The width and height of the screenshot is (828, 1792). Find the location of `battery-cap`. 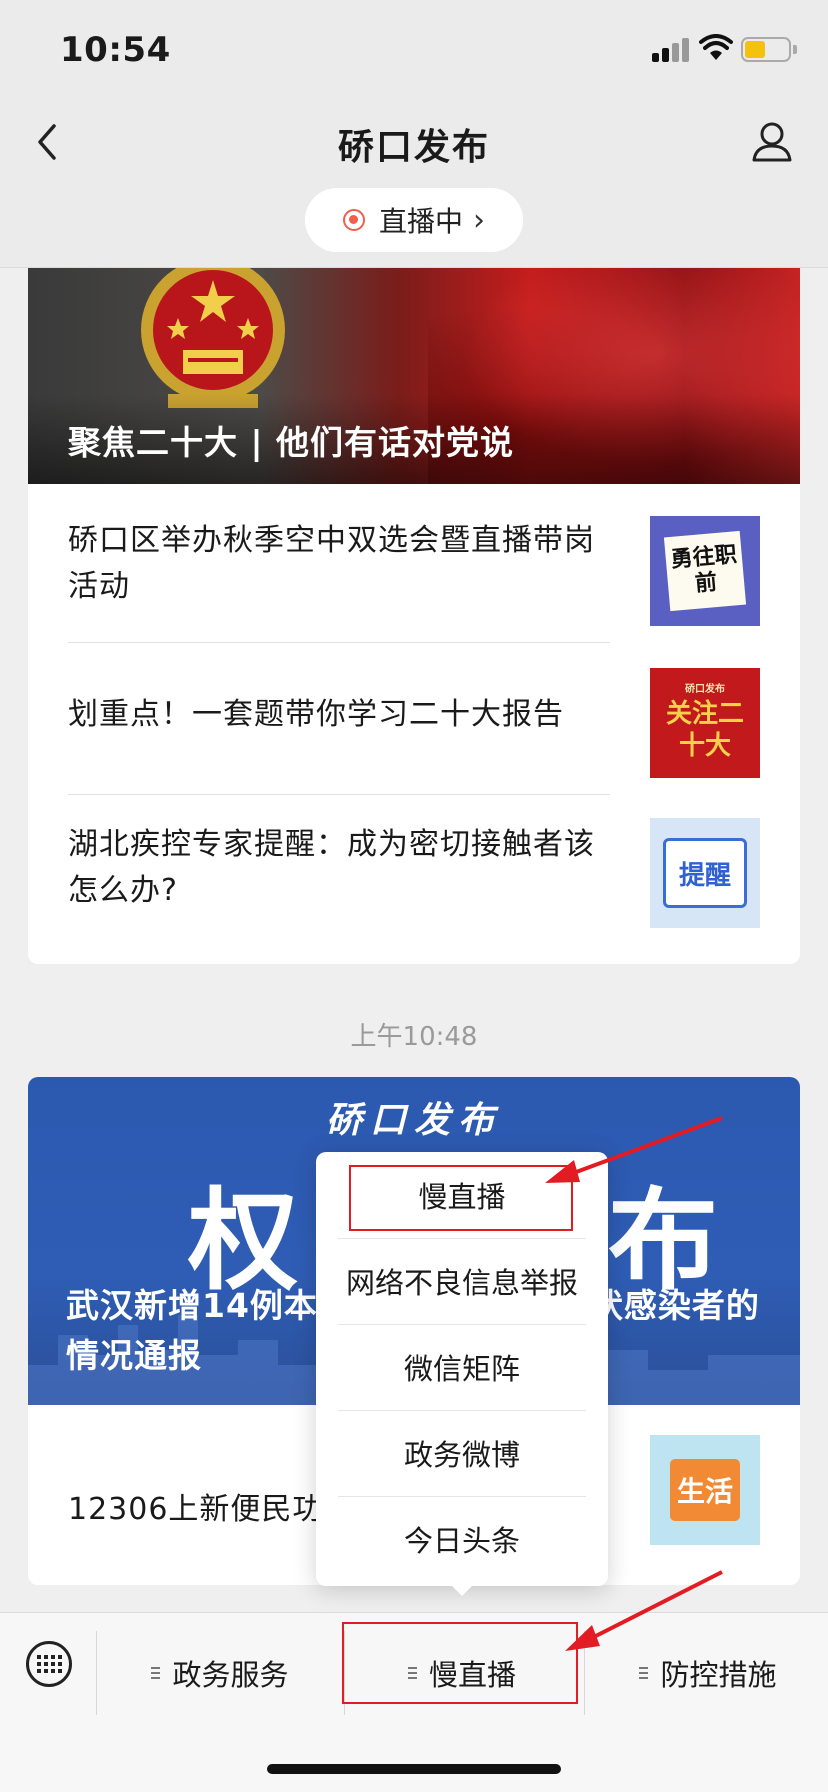

battery-cap is located at coordinates (795, 49).